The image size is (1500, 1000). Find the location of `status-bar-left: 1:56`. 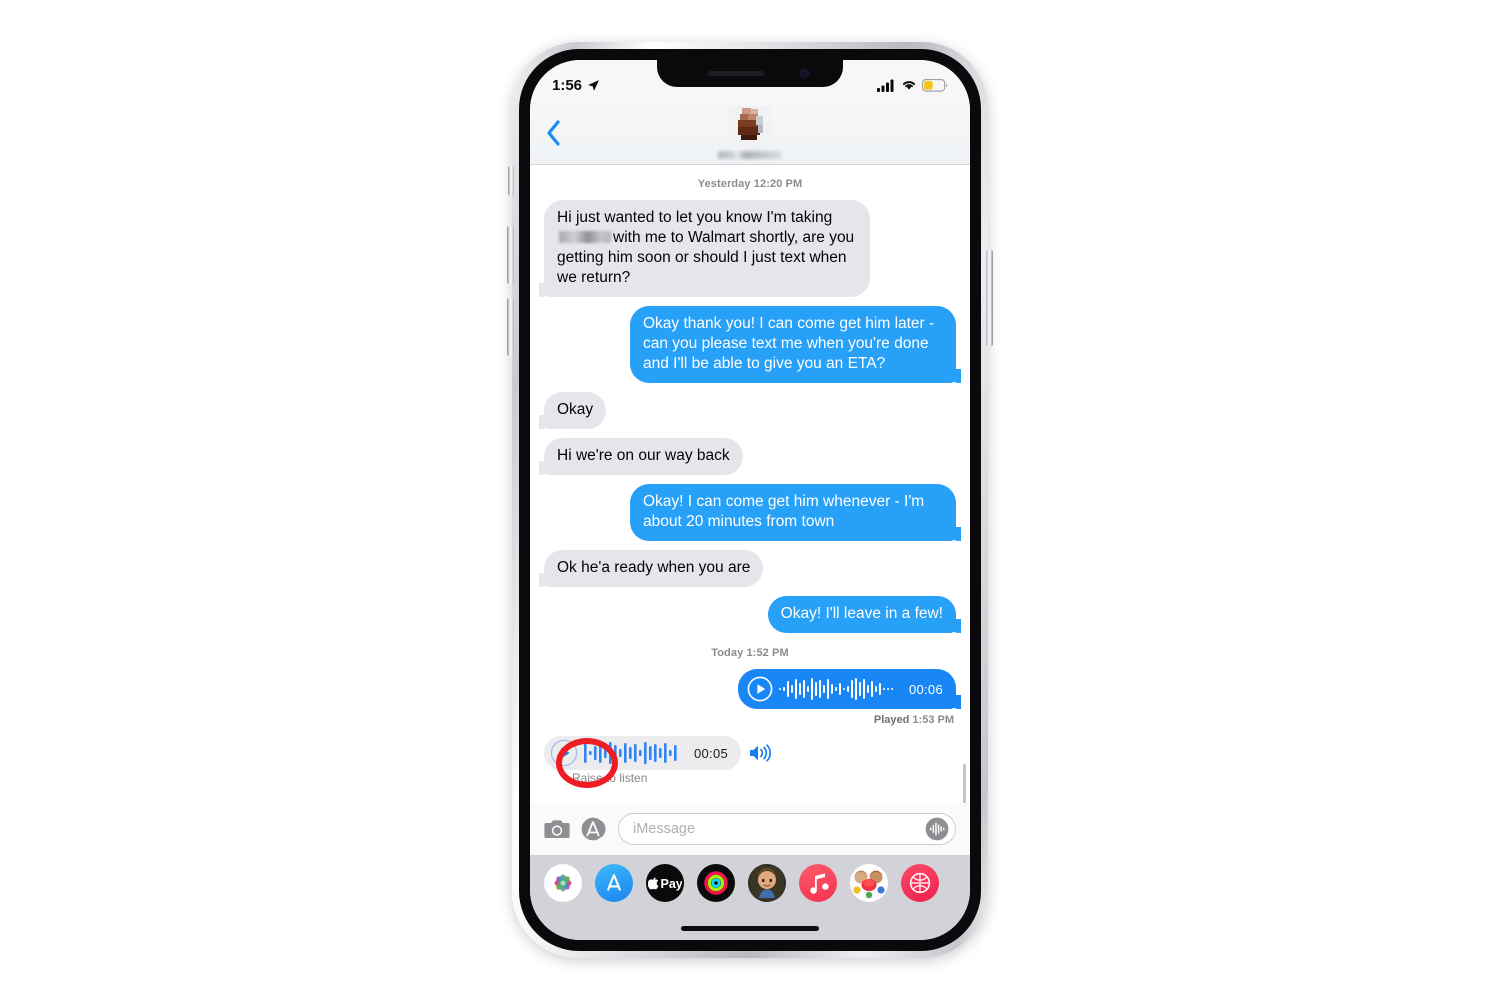

status-bar-left: 1:56 is located at coordinates (576, 85).